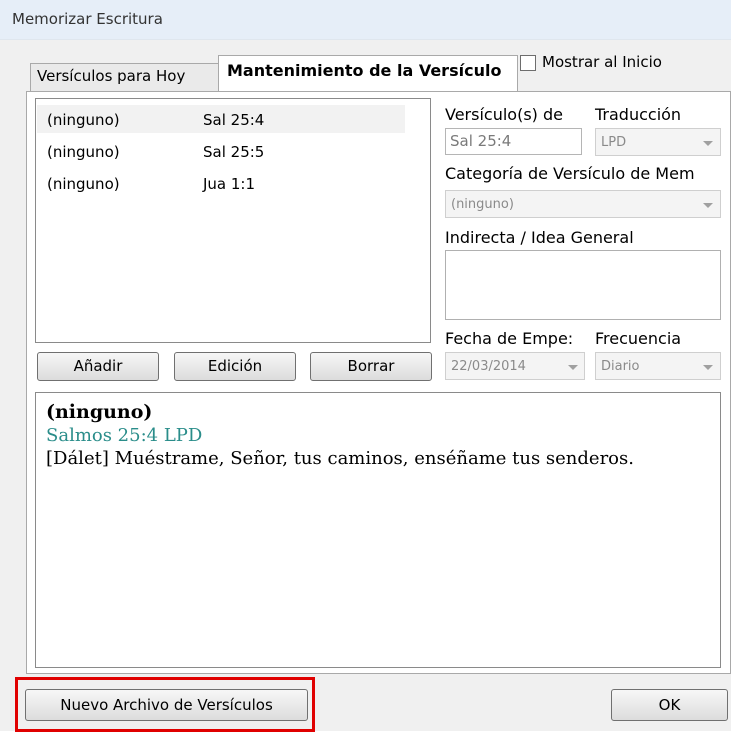  What do you see at coordinates (658, 142) in the screenshot?
I see `translation-select: LPD` at bounding box center [658, 142].